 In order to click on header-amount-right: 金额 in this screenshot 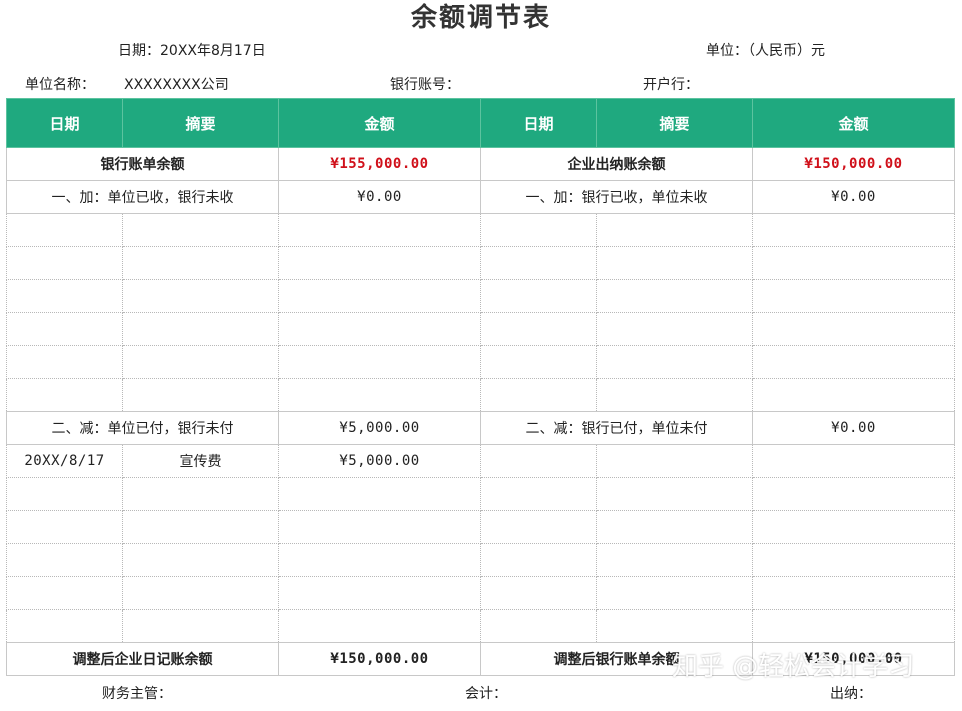, I will do `click(853, 123)`.